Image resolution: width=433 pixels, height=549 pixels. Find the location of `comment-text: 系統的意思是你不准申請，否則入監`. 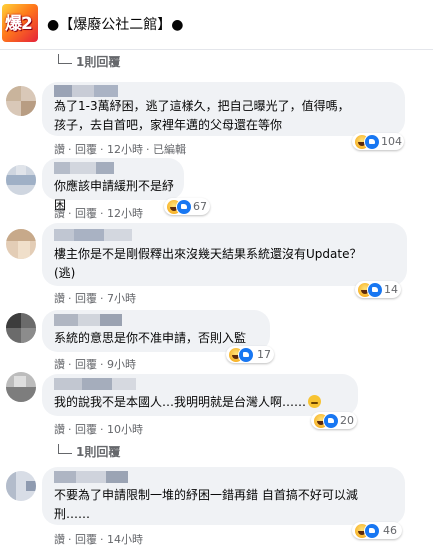

comment-text: 系統的意思是你不准申請，否則入監 is located at coordinates (150, 338).